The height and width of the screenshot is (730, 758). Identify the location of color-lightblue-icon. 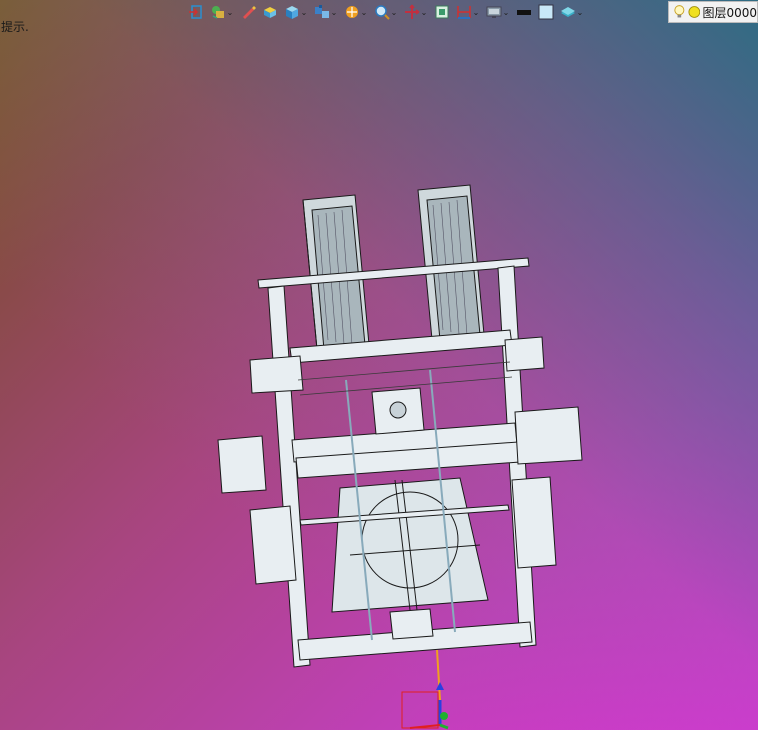
(546, 12).